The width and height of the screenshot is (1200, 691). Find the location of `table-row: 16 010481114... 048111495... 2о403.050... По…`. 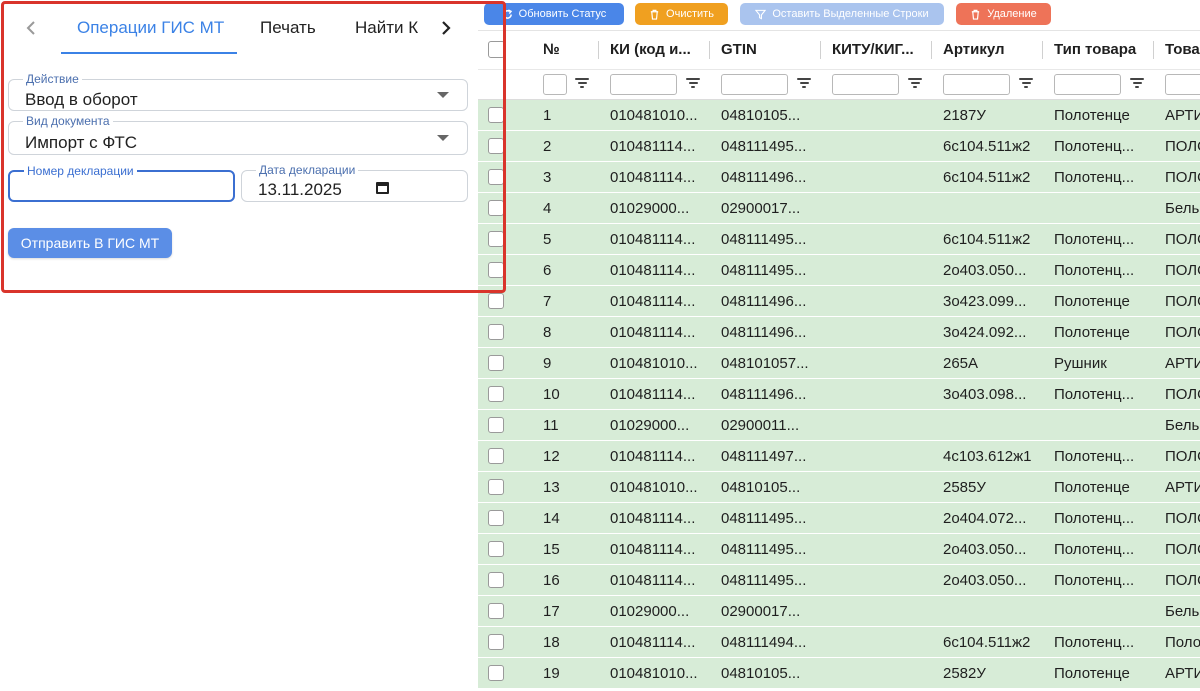

table-row: 16 010481114... 048111495... 2о403.050... По… is located at coordinates (839, 580).